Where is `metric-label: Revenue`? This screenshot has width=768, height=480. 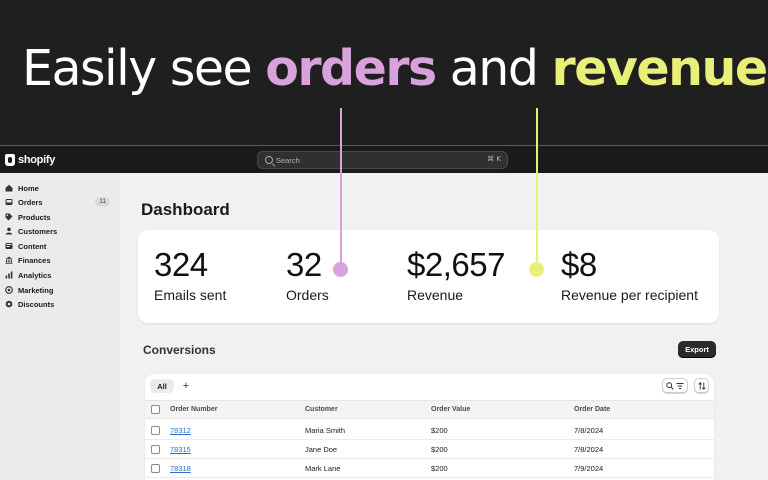 metric-label: Revenue is located at coordinates (435, 295).